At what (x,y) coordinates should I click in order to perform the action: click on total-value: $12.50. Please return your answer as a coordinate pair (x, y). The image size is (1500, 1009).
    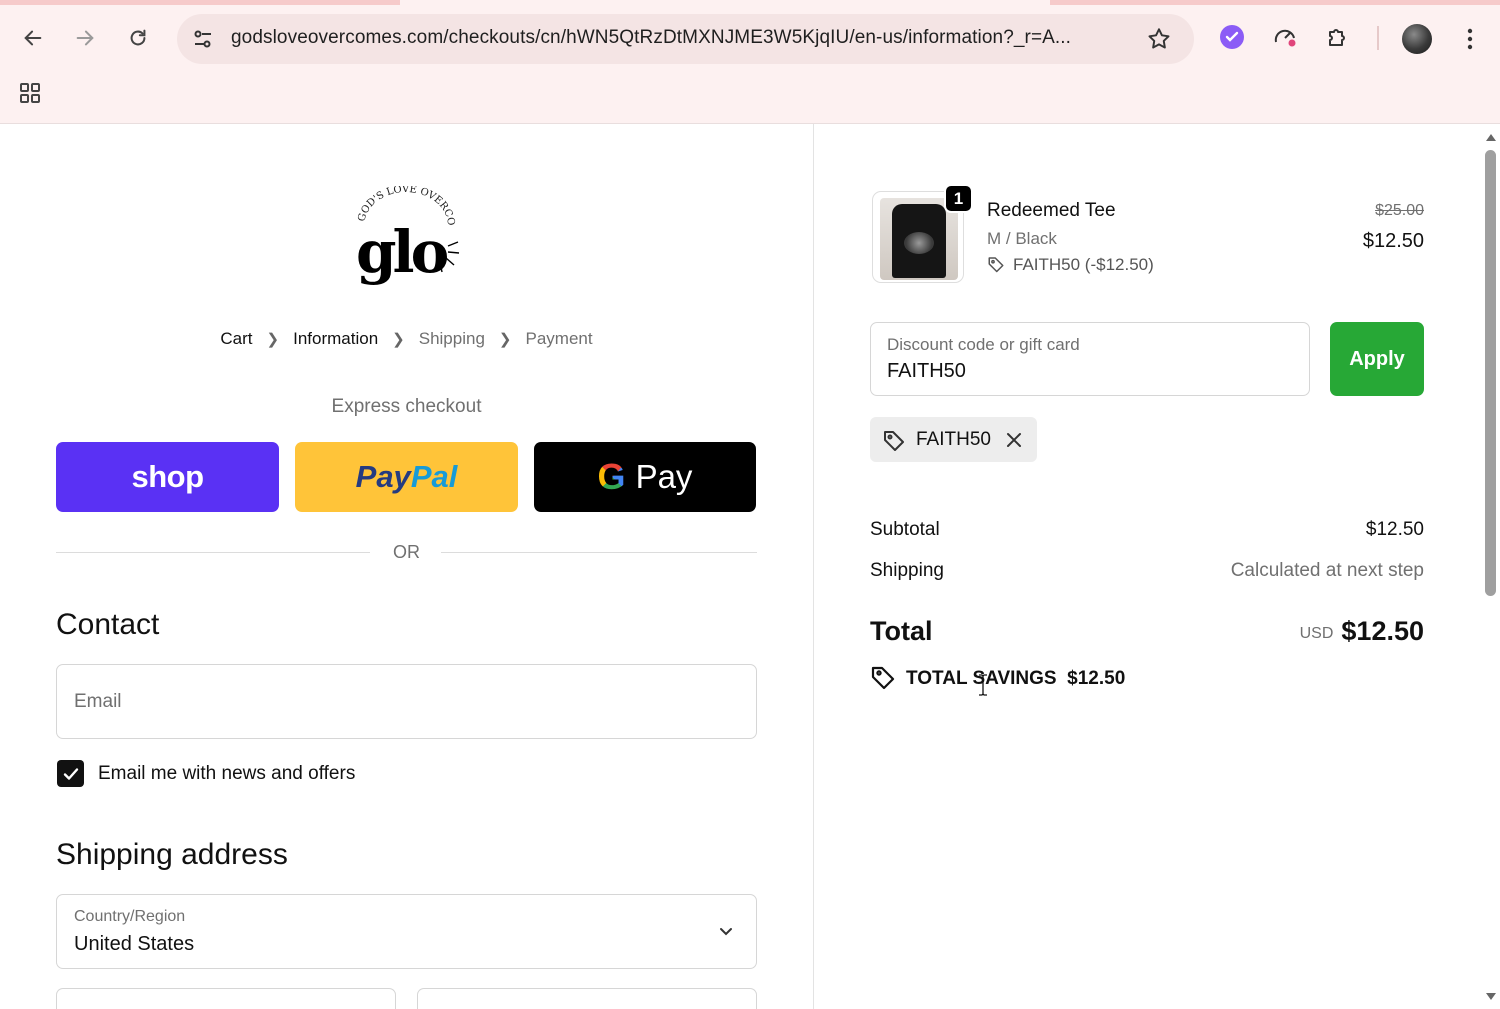
    Looking at the image, I should click on (1382, 631).